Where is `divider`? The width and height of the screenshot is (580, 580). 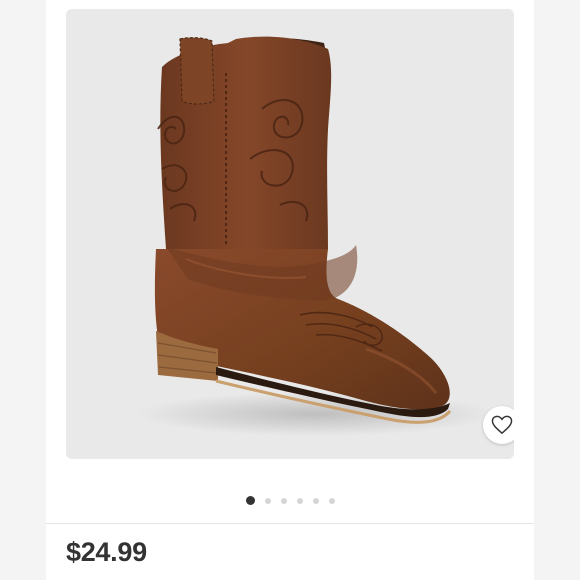 divider is located at coordinates (290, 523).